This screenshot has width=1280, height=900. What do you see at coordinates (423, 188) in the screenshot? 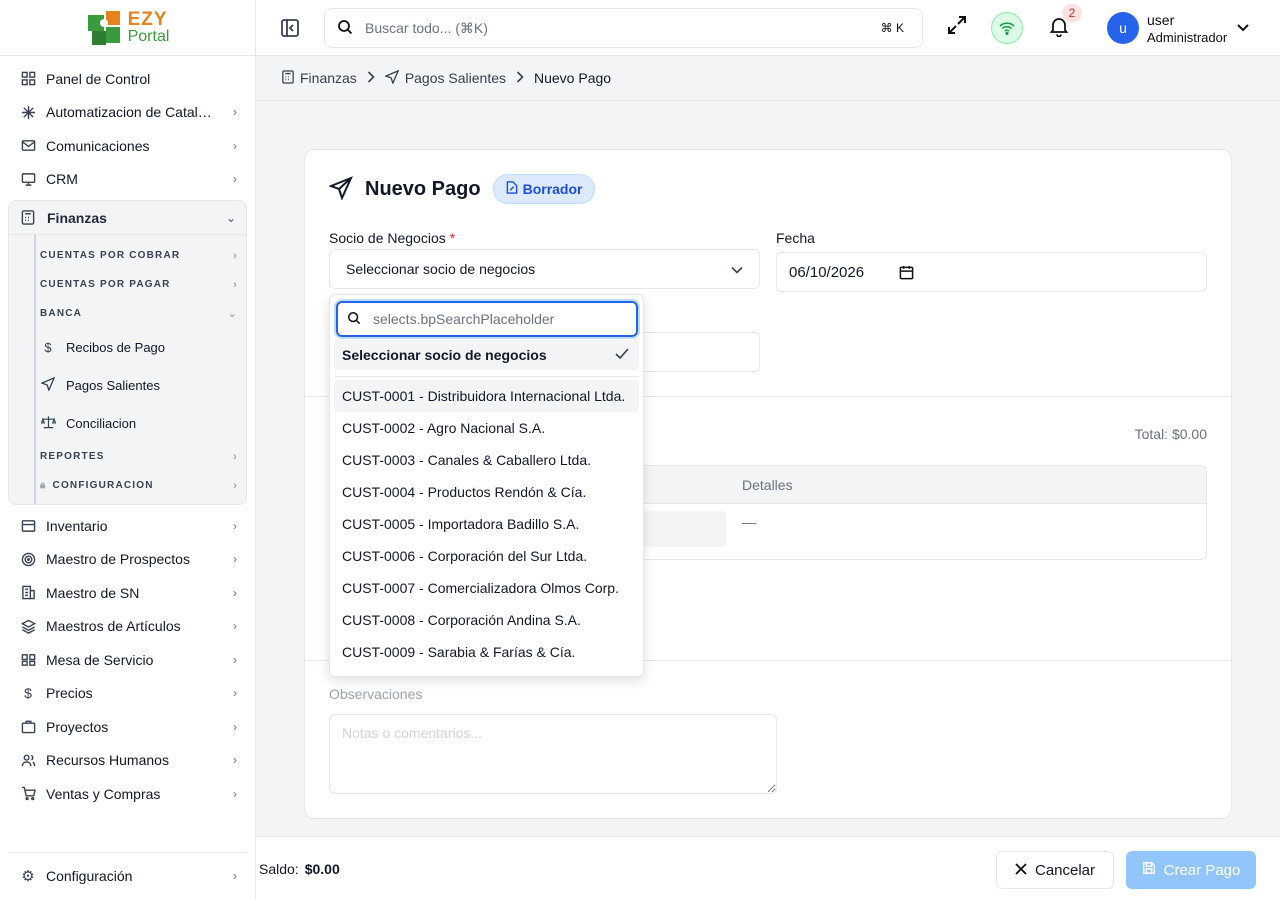
I see `page-title: Nuevo Pago` at bounding box center [423, 188].